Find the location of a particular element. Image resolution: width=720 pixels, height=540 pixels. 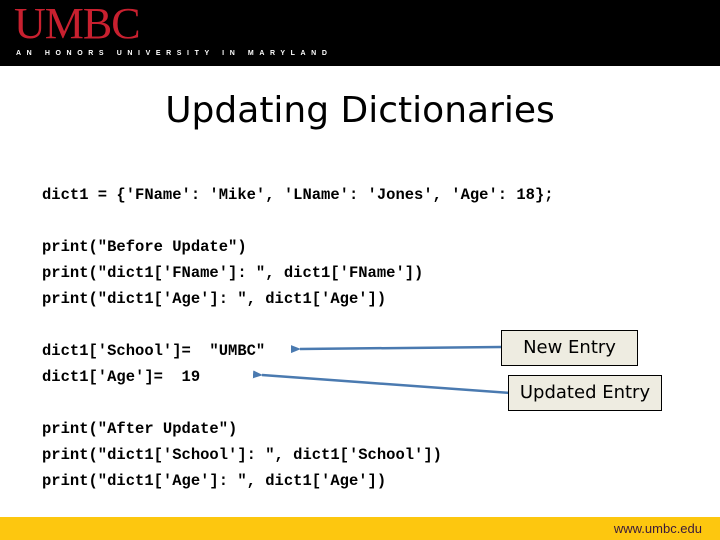

footer-url: www.umbc.edu is located at coordinates (658, 529).